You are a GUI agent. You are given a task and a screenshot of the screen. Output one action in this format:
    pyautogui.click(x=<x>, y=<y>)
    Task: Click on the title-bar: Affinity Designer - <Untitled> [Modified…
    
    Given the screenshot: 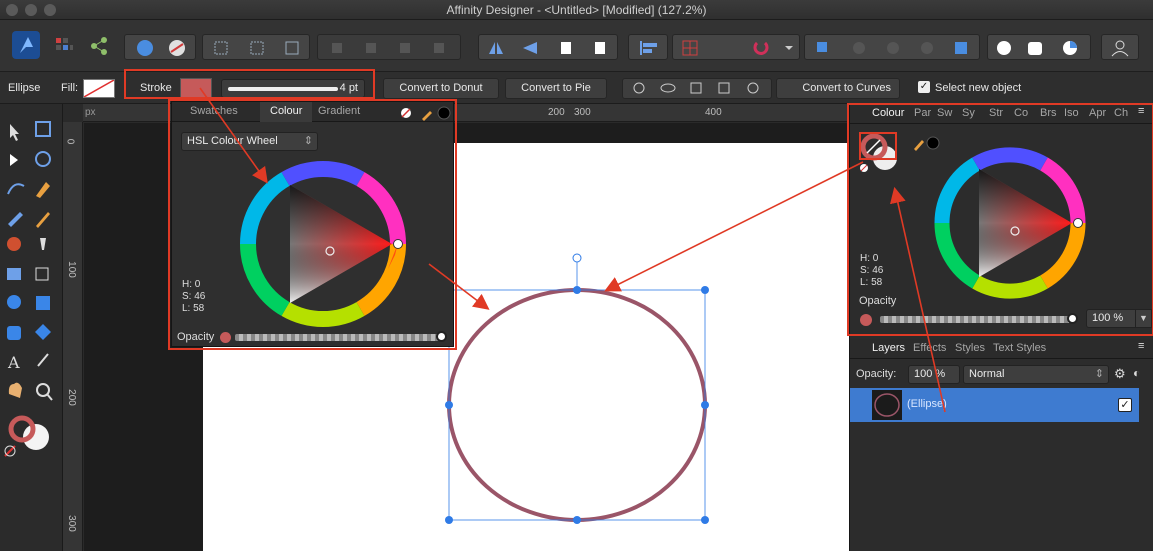 What is the action you would take?
    pyautogui.click(x=576, y=10)
    